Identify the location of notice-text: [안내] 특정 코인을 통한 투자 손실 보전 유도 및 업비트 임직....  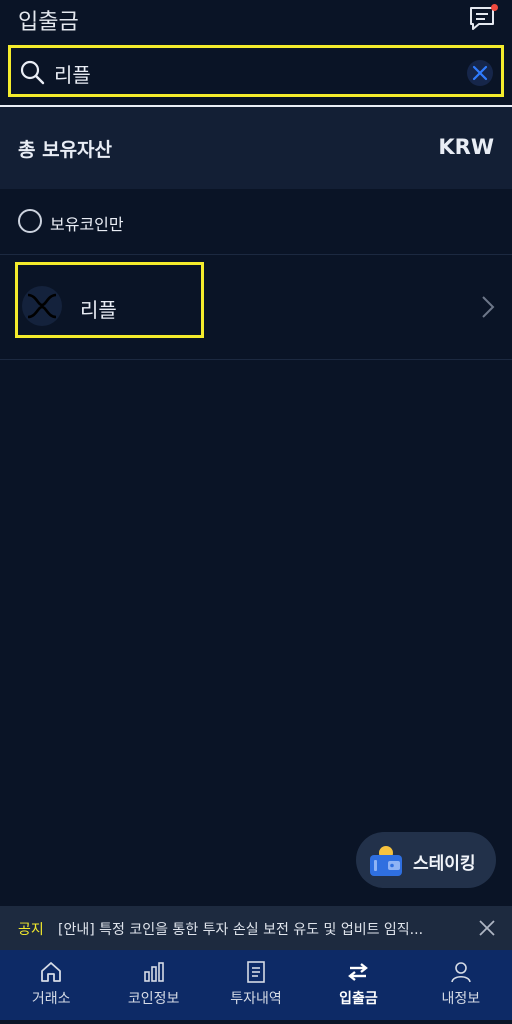
(258, 929).